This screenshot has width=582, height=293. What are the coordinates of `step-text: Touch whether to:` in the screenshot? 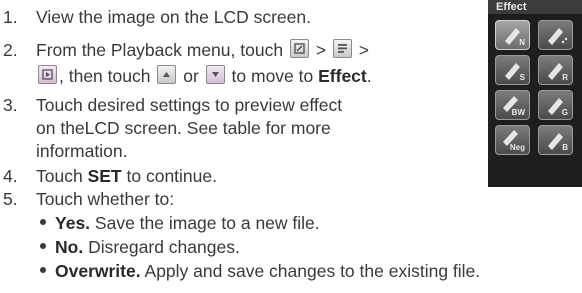 It's located at (105, 199).